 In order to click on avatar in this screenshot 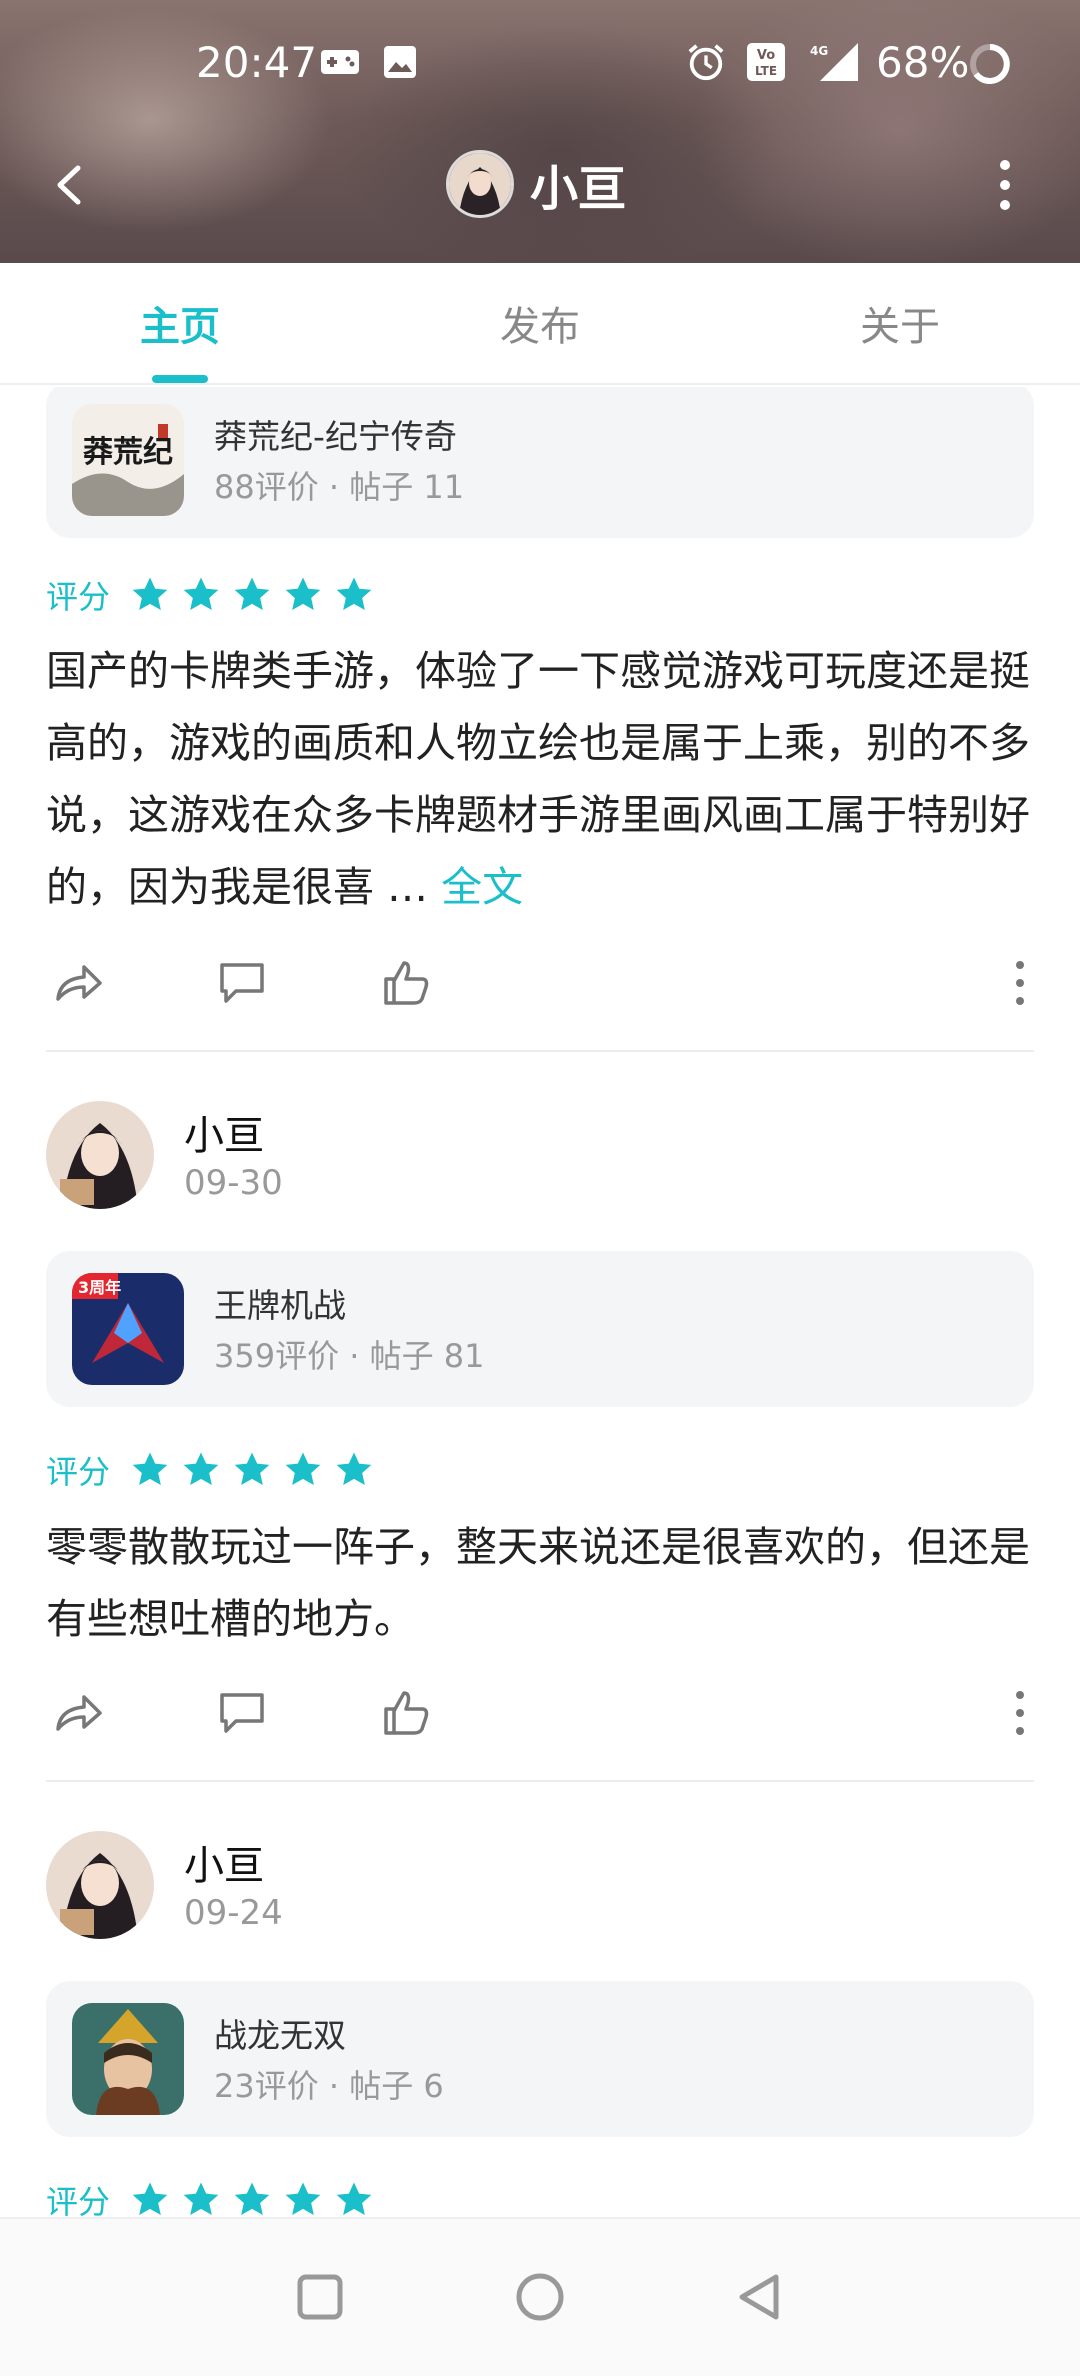, I will do `click(480, 184)`.